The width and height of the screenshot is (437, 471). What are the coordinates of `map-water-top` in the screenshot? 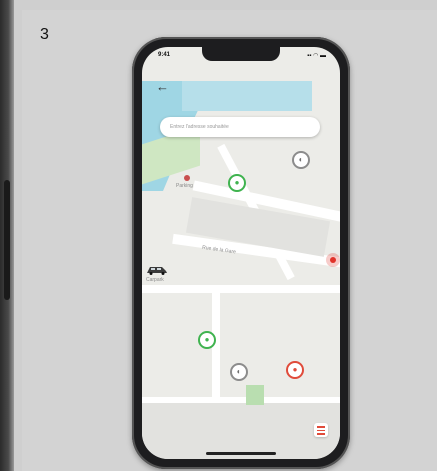 It's located at (247, 96).